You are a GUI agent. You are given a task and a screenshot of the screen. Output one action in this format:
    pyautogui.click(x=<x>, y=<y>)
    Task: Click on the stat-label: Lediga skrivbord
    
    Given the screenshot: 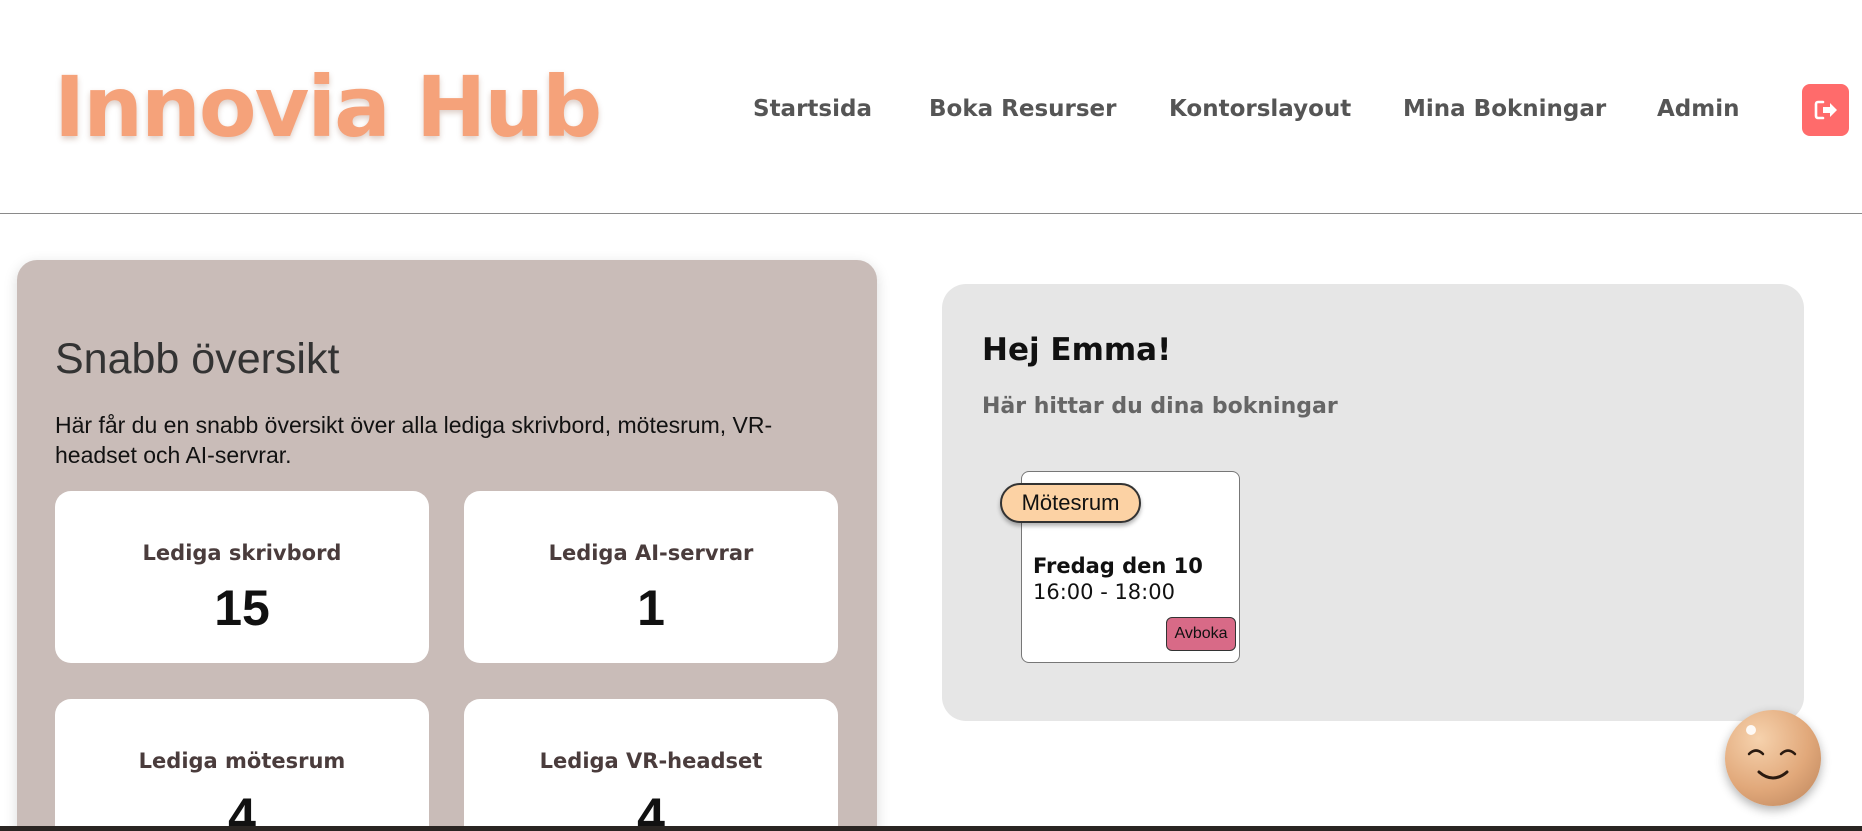 What is the action you would take?
    pyautogui.click(x=242, y=553)
    